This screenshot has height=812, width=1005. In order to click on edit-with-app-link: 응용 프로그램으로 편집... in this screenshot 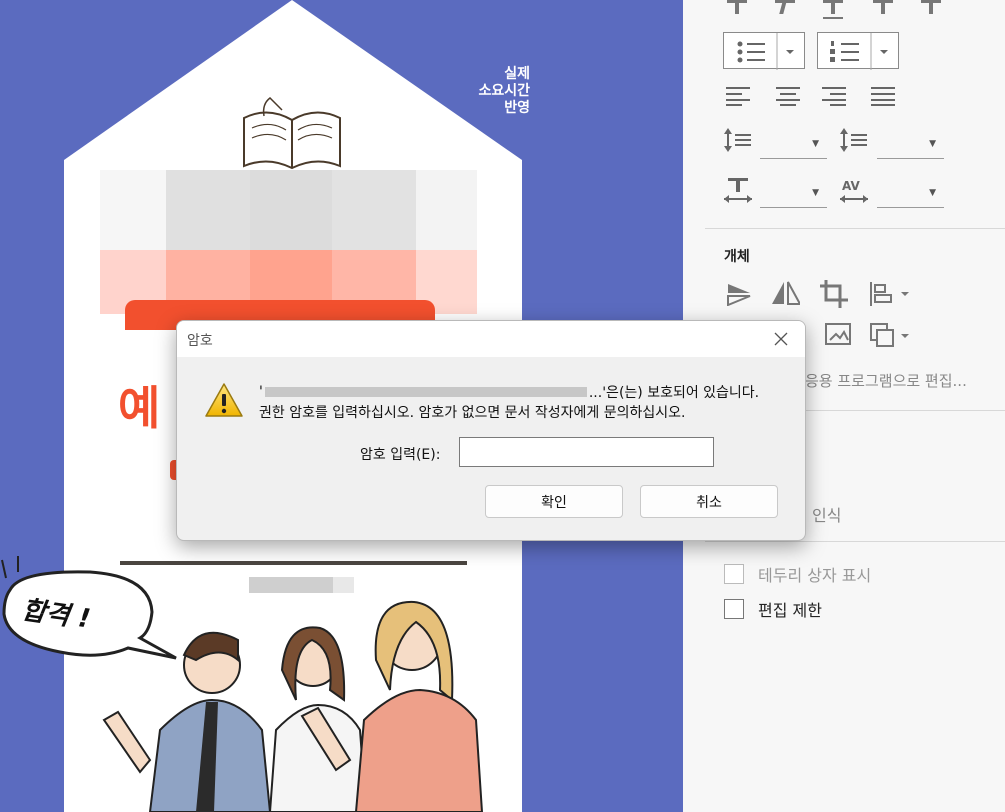, I will do `click(886, 380)`.